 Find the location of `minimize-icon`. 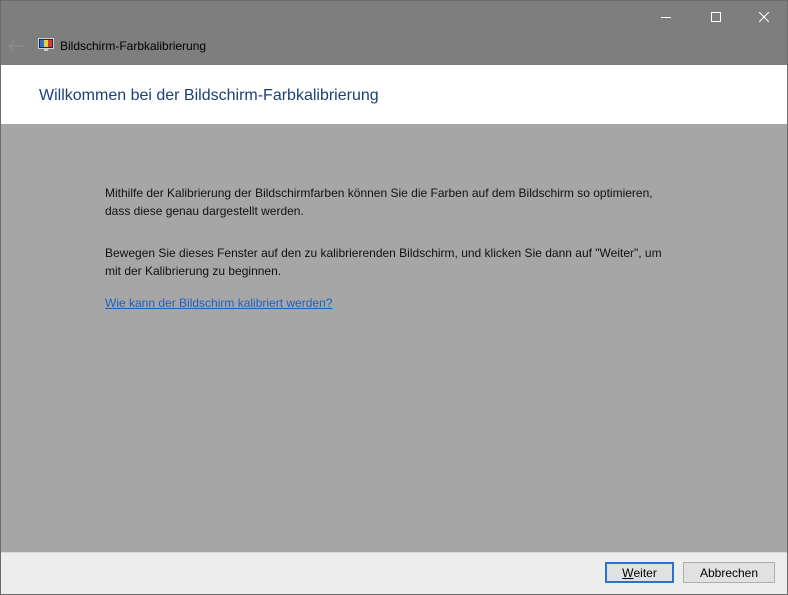

minimize-icon is located at coordinates (666, 17).